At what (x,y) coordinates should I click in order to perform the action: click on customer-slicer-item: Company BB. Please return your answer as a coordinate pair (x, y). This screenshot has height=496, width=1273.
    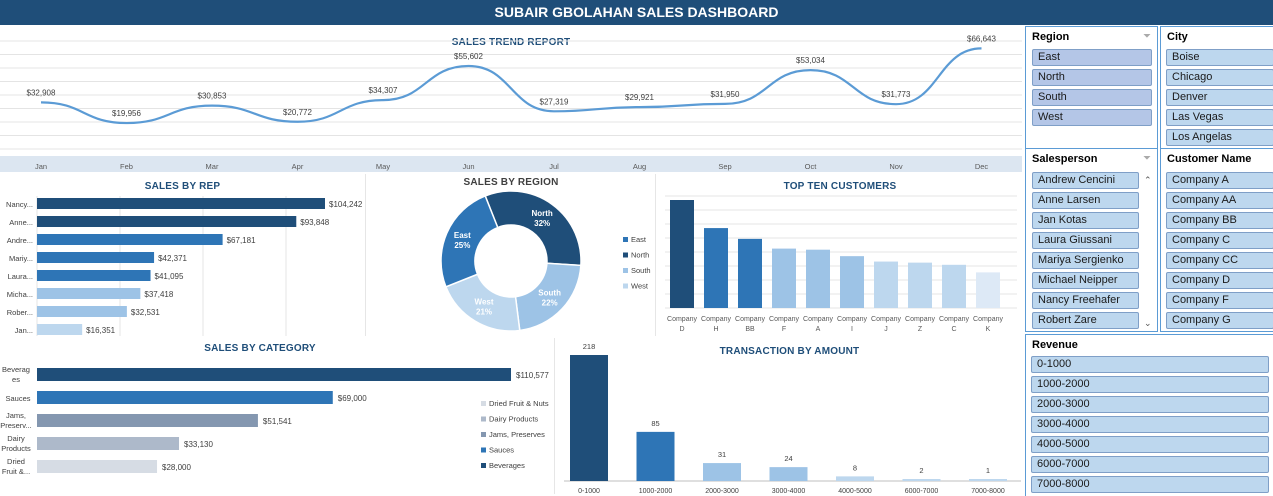
    Looking at the image, I should click on (1219, 220).